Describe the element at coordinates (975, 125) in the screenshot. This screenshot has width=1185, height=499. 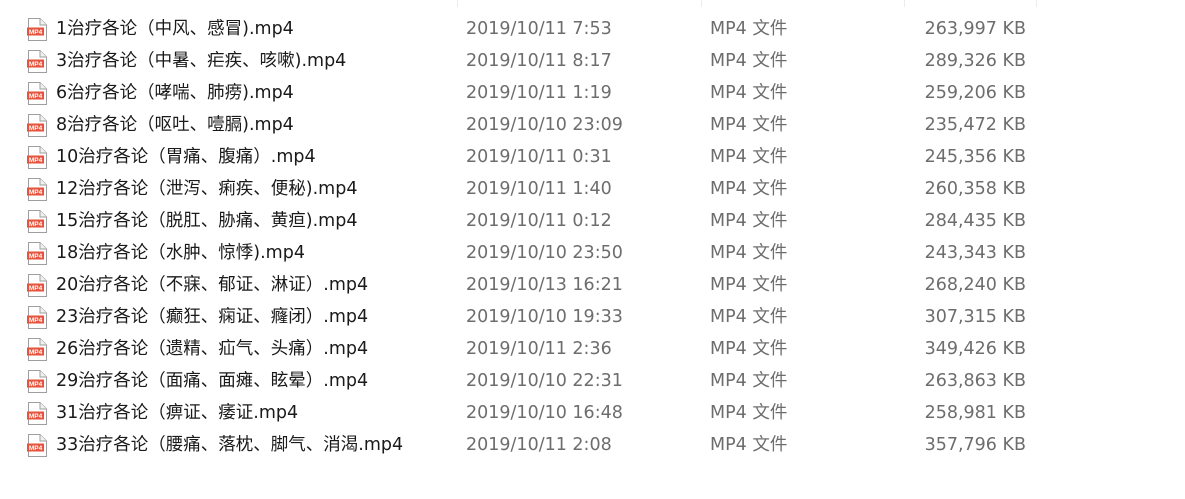
I see `file-size: 235,472 KB` at that location.